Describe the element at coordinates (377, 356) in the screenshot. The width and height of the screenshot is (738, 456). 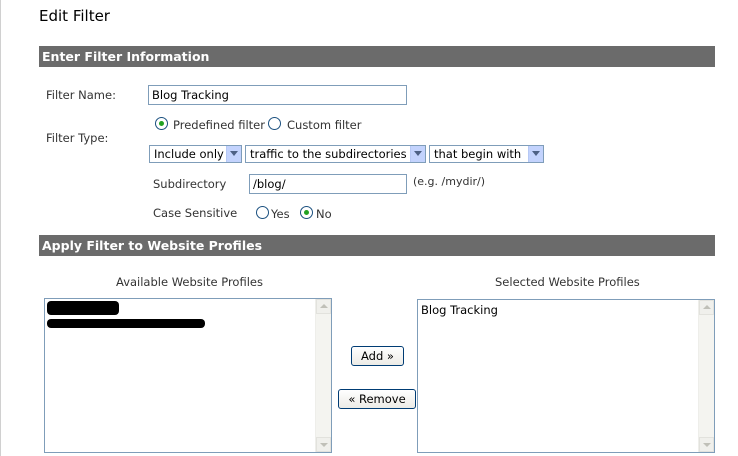
I see `add-button: Add »` at that location.